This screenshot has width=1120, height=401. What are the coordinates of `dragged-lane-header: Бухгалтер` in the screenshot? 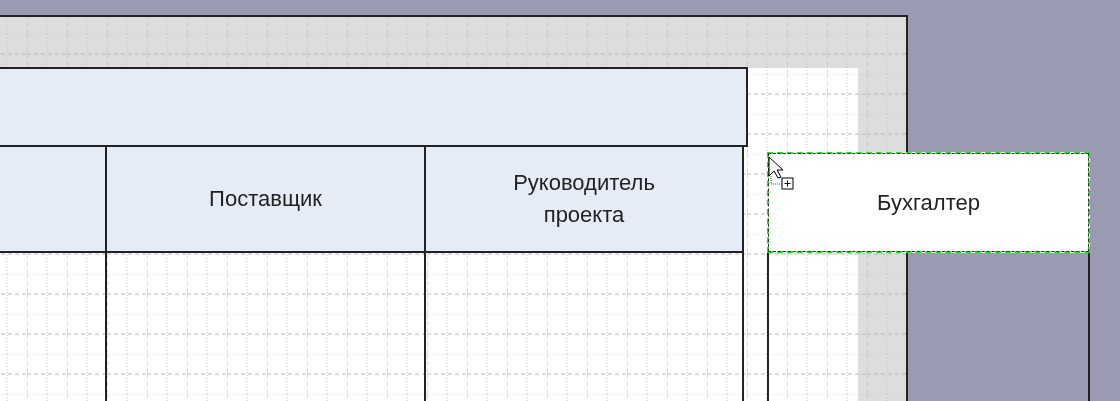 It's located at (928, 202).